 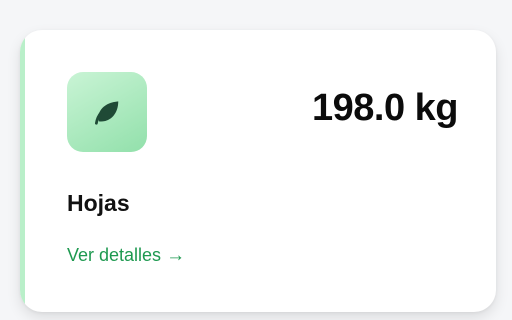 What do you see at coordinates (176, 256) in the screenshot?
I see `arrow-right-icon: →` at bounding box center [176, 256].